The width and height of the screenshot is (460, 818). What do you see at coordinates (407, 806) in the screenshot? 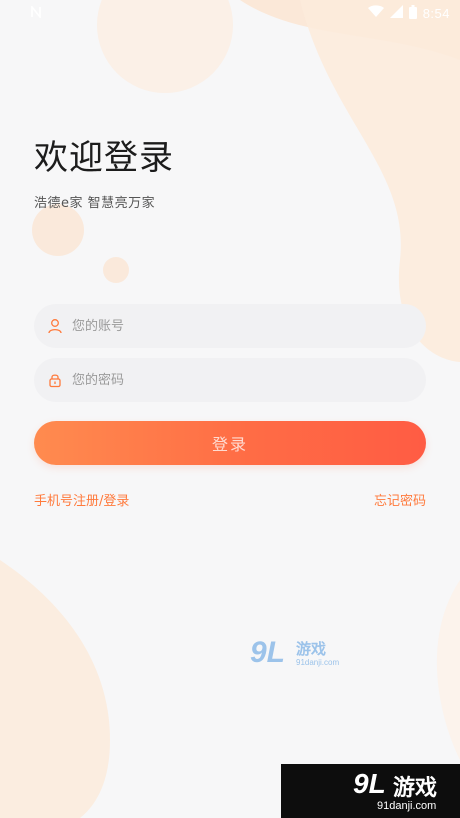
I see `watermark-corner-domain: 91danji.com` at bounding box center [407, 806].